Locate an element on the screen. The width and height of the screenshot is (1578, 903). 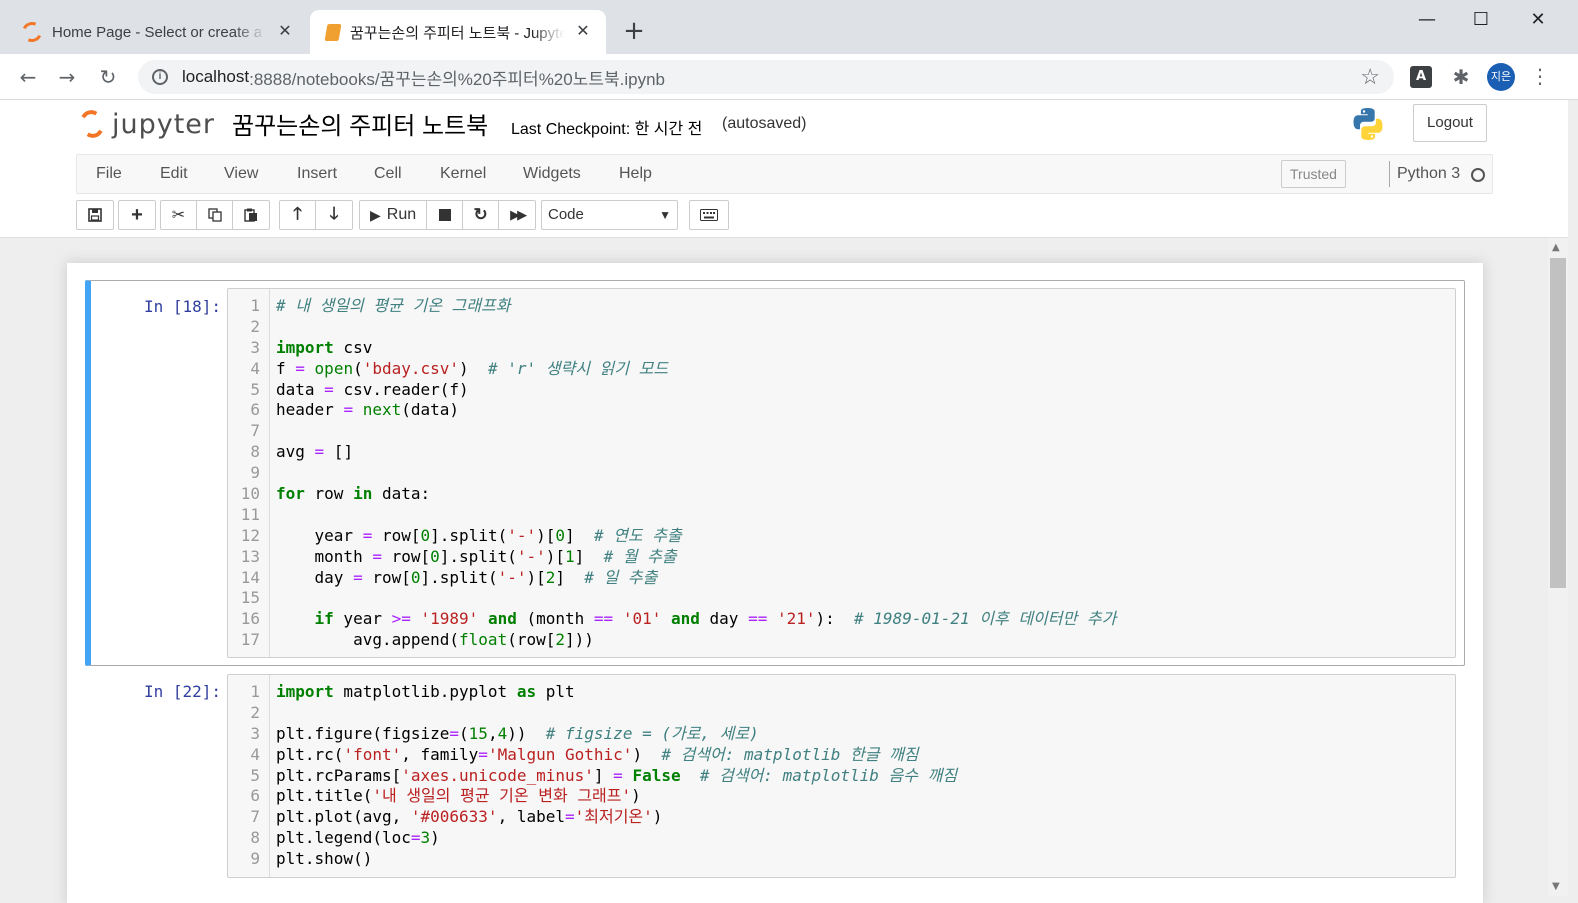
fast-forward-icon: ▶▶ is located at coordinates (518, 214).